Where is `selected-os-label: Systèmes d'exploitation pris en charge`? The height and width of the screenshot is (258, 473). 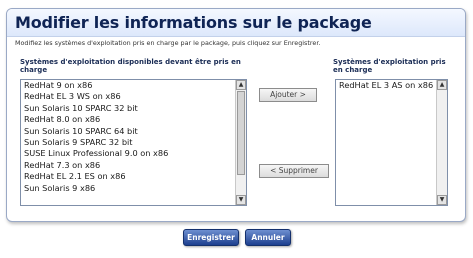
selected-os-label: Systèmes d'exploitation pris en charge is located at coordinates (389, 66).